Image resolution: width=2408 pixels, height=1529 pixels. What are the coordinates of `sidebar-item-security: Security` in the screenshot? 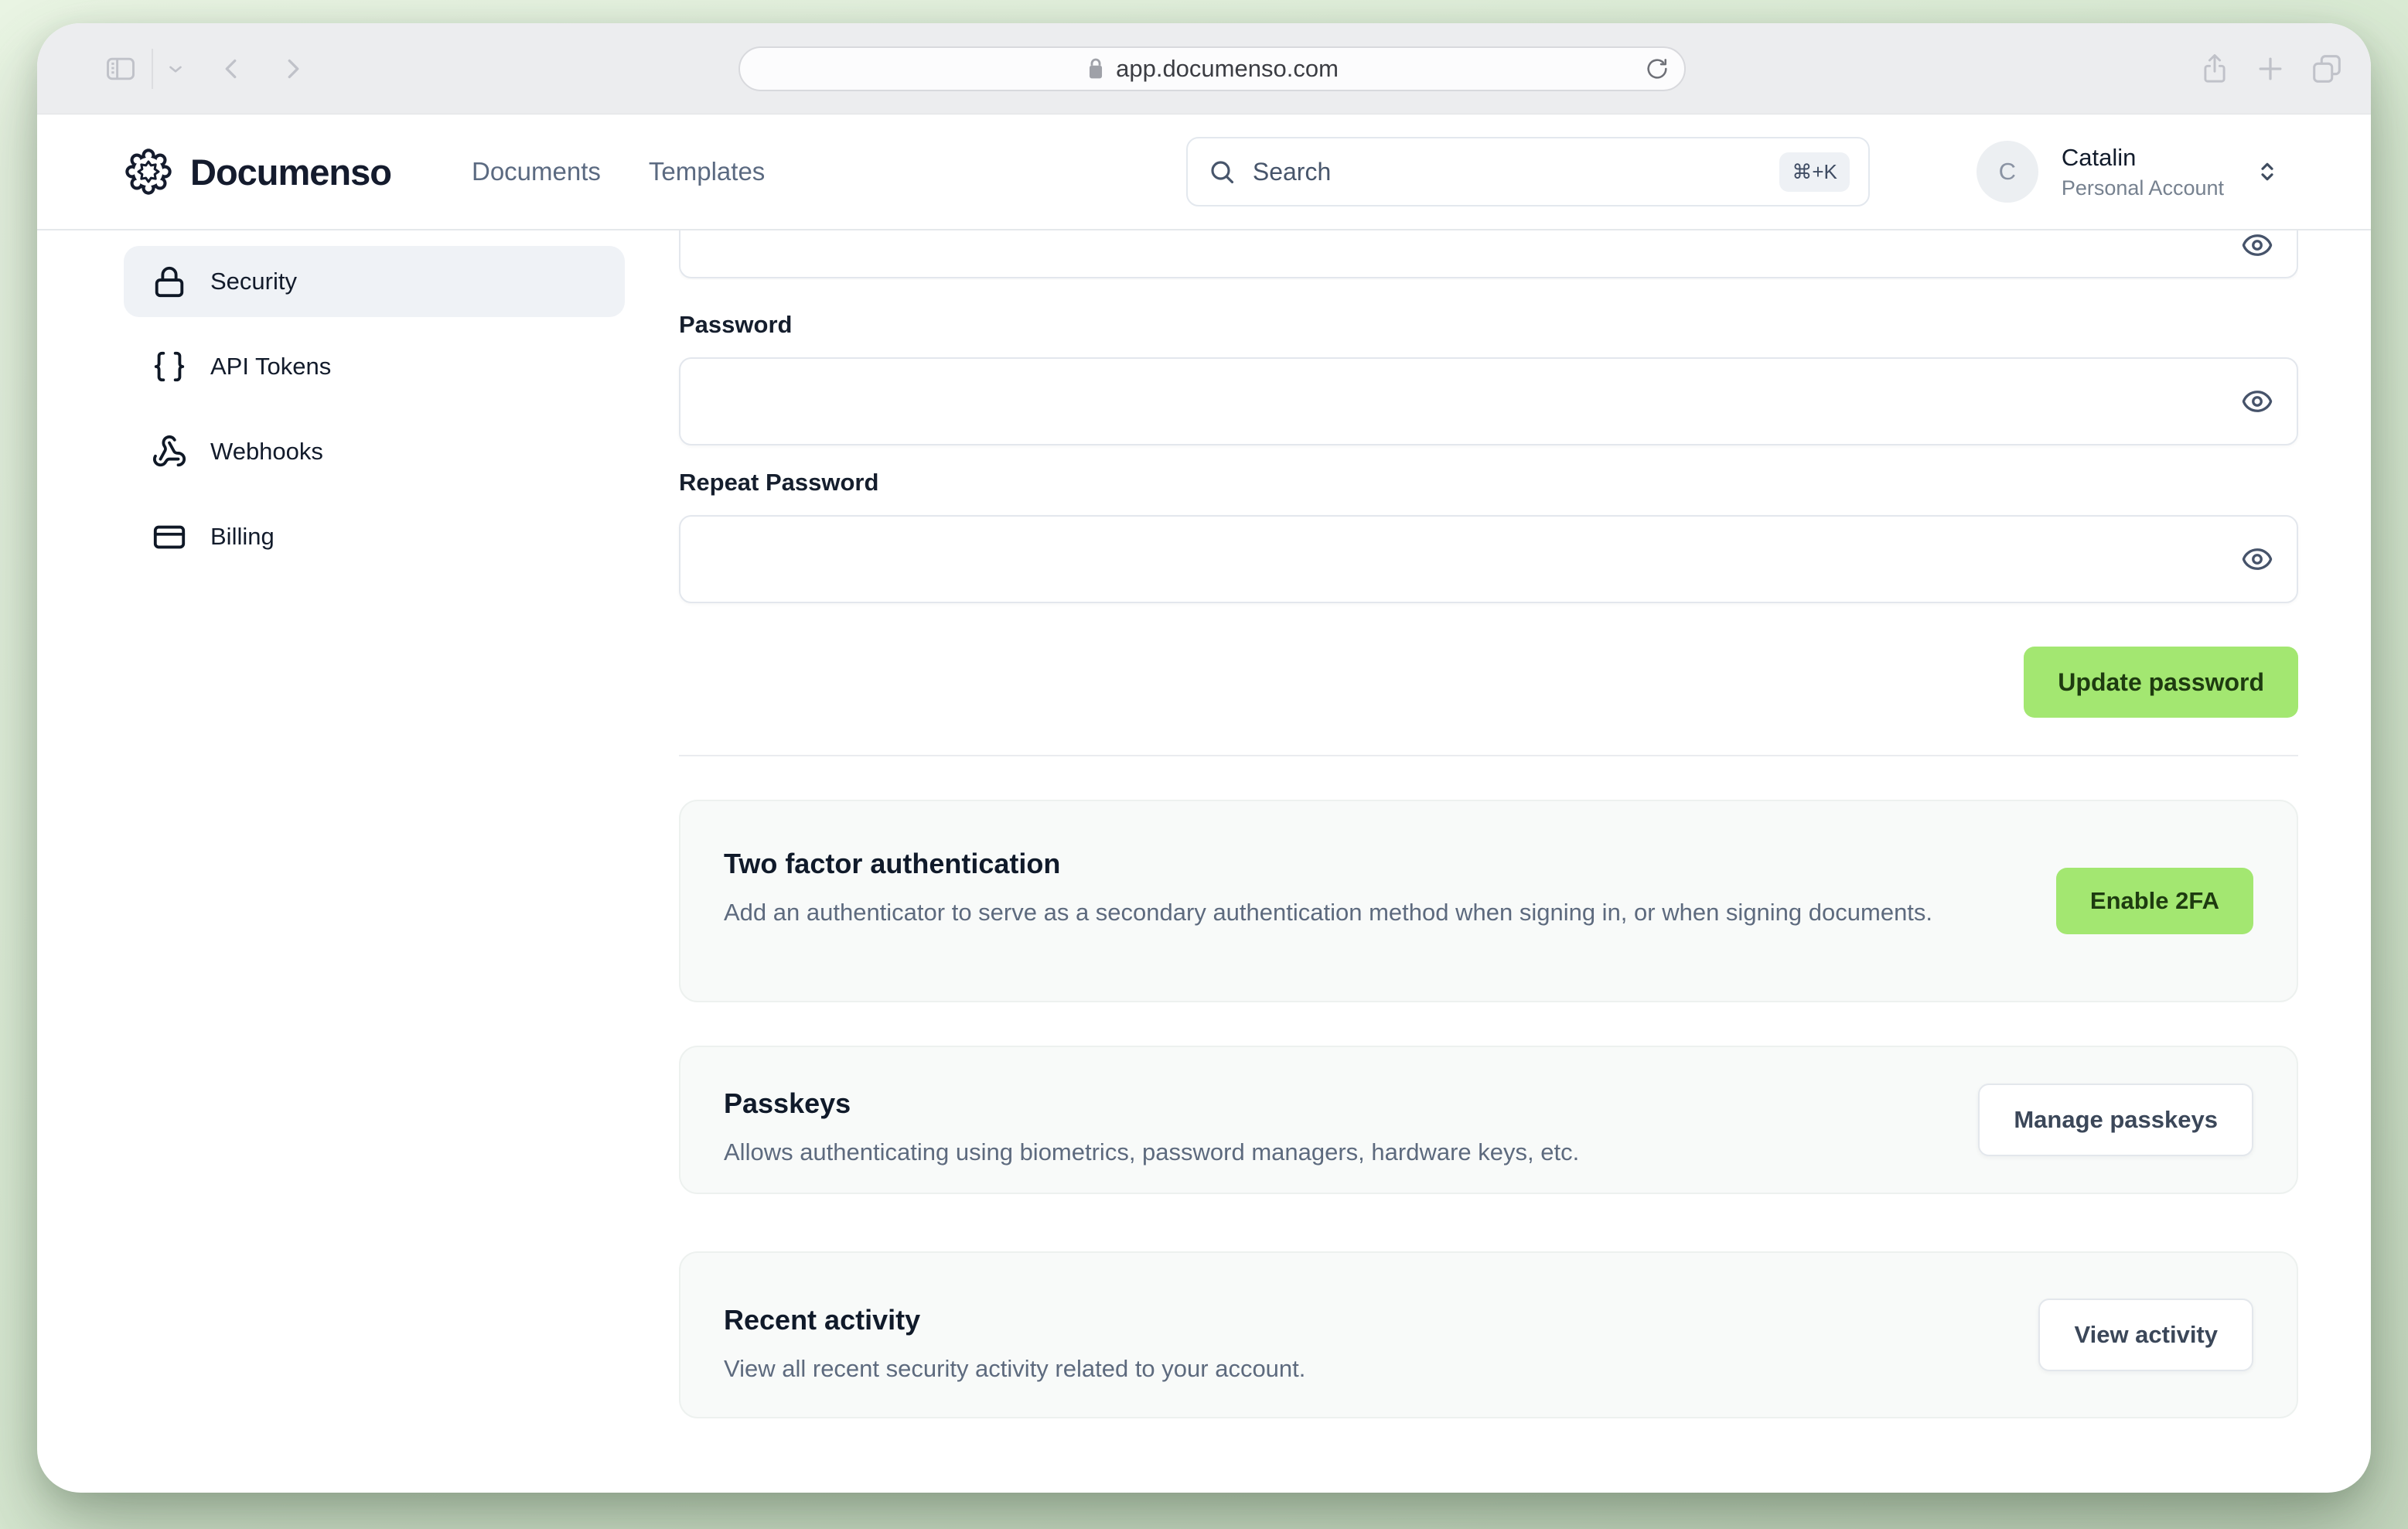 It's located at (374, 281).